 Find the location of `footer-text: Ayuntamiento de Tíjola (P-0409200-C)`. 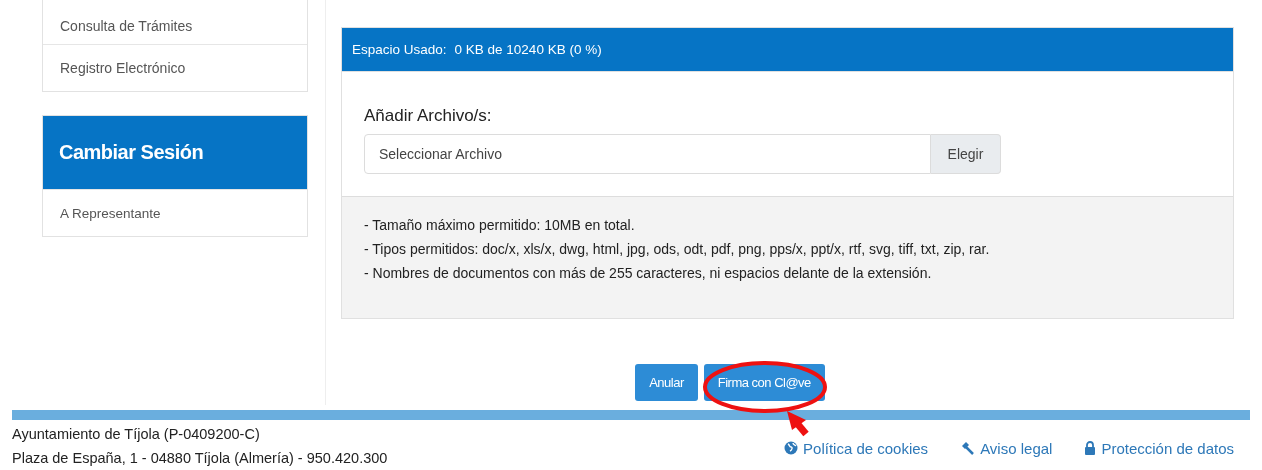

footer-text: Ayuntamiento de Tíjola (P-0409200-C) is located at coordinates (136, 434).